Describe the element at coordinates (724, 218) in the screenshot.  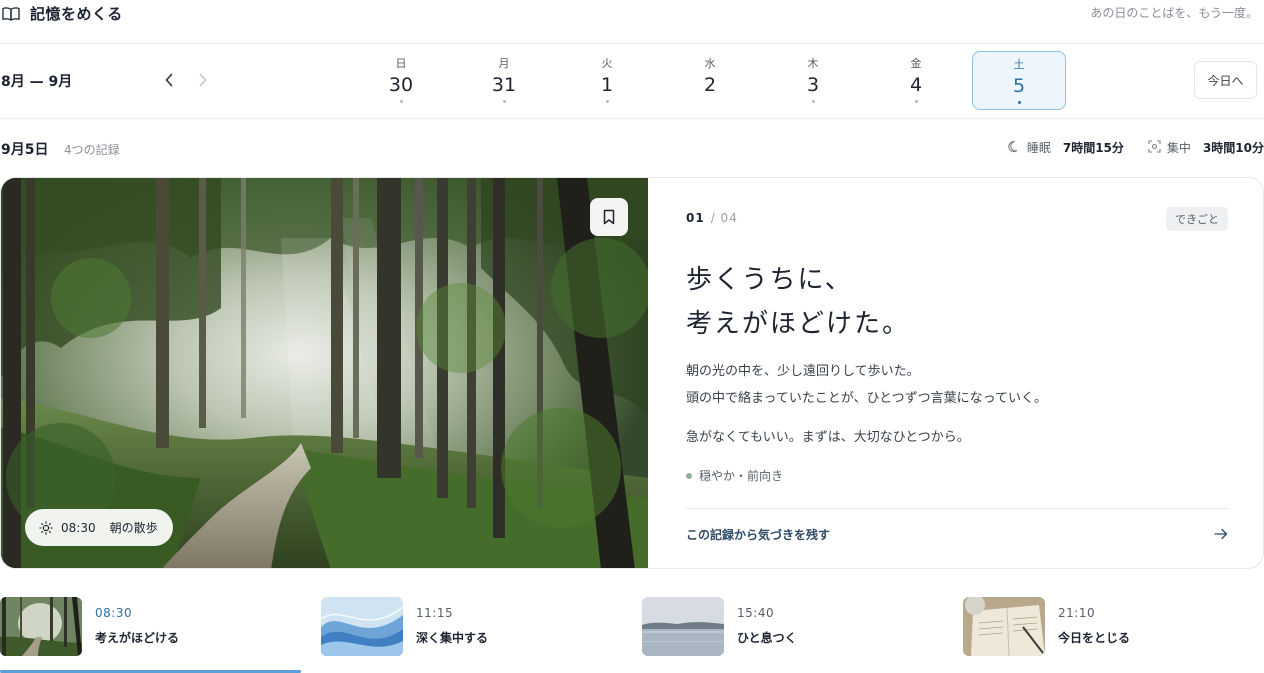
I see `entry-total: / 04` at that location.